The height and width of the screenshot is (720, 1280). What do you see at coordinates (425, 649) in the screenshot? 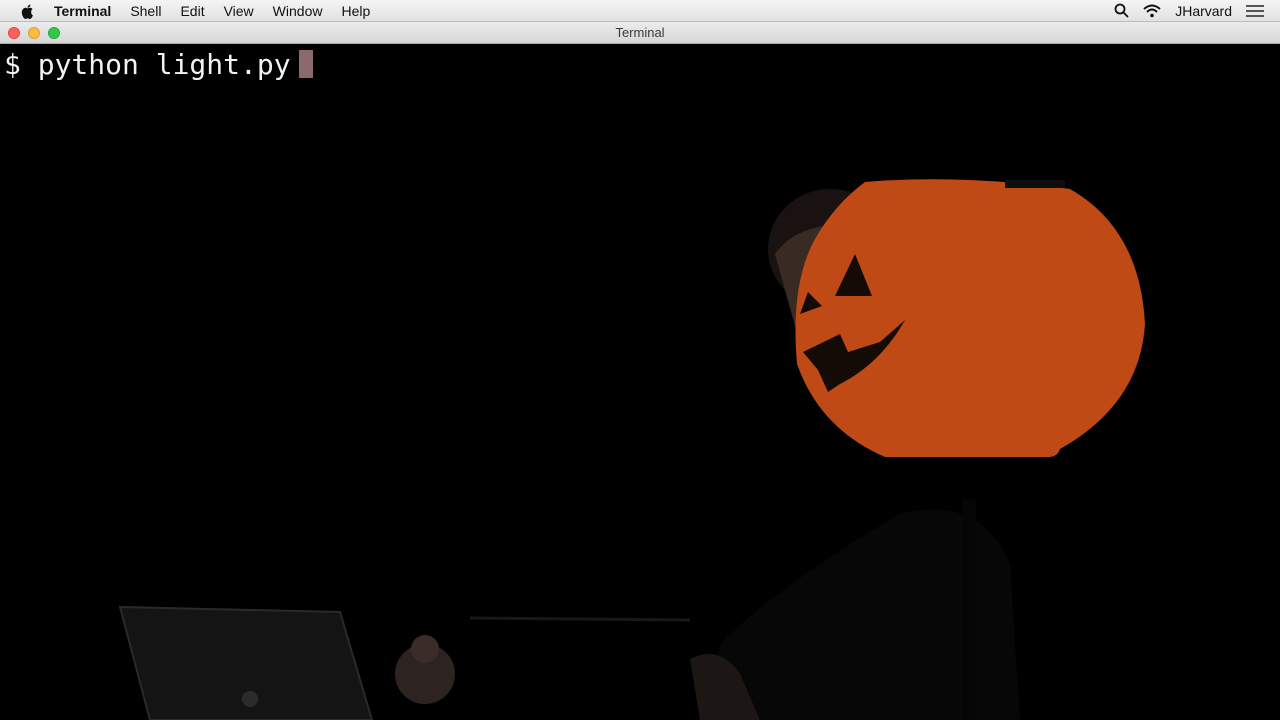
I see `toy-head` at bounding box center [425, 649].